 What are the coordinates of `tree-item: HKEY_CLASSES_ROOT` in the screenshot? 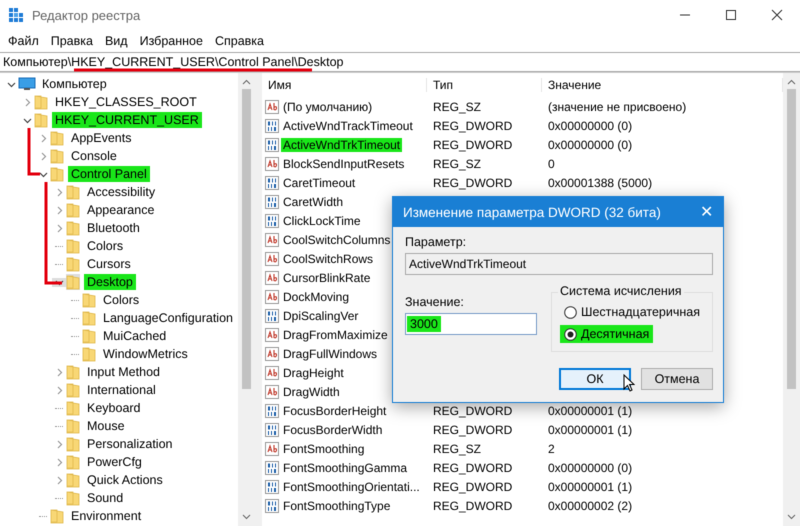 It's located at (126, 102).